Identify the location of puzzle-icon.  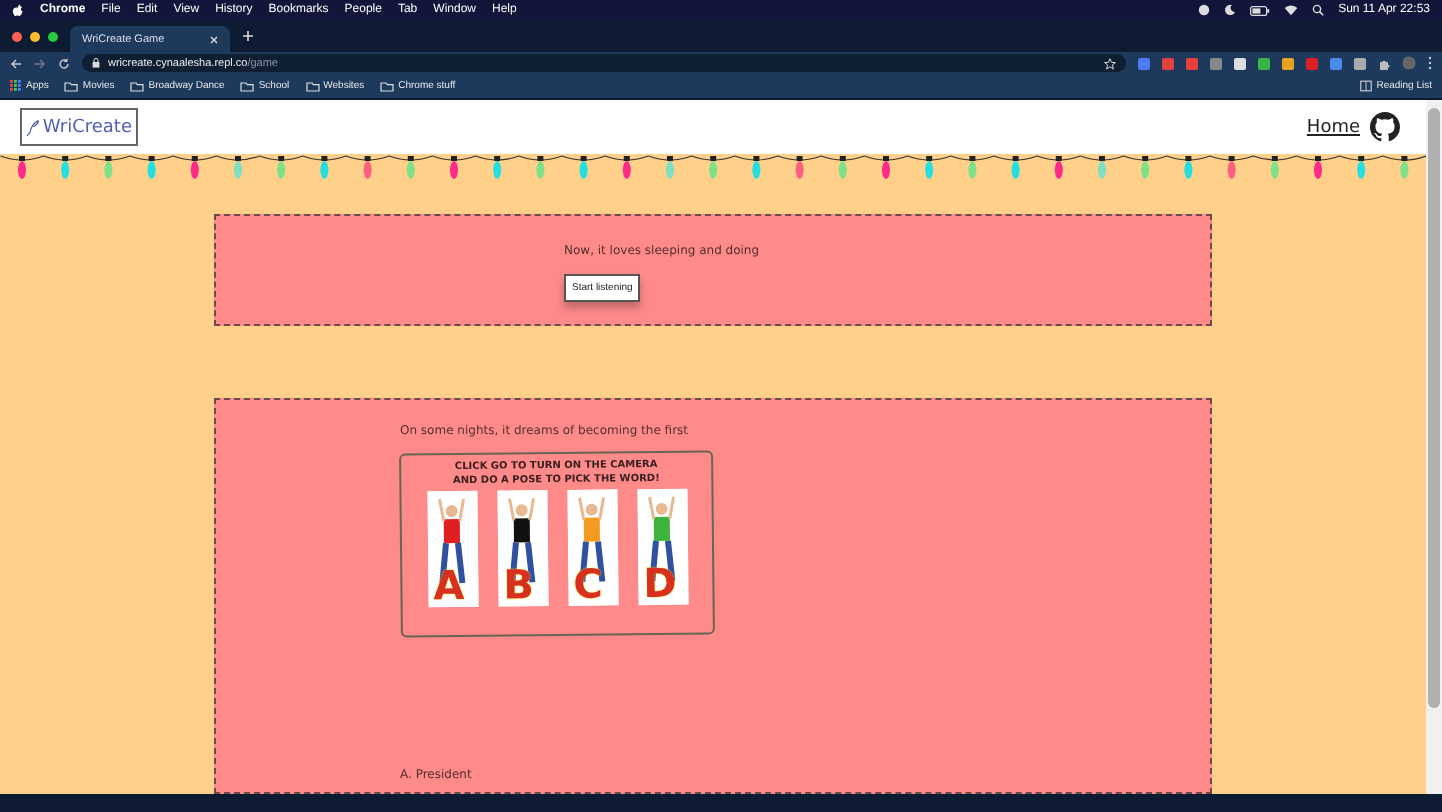
(1384, 63).